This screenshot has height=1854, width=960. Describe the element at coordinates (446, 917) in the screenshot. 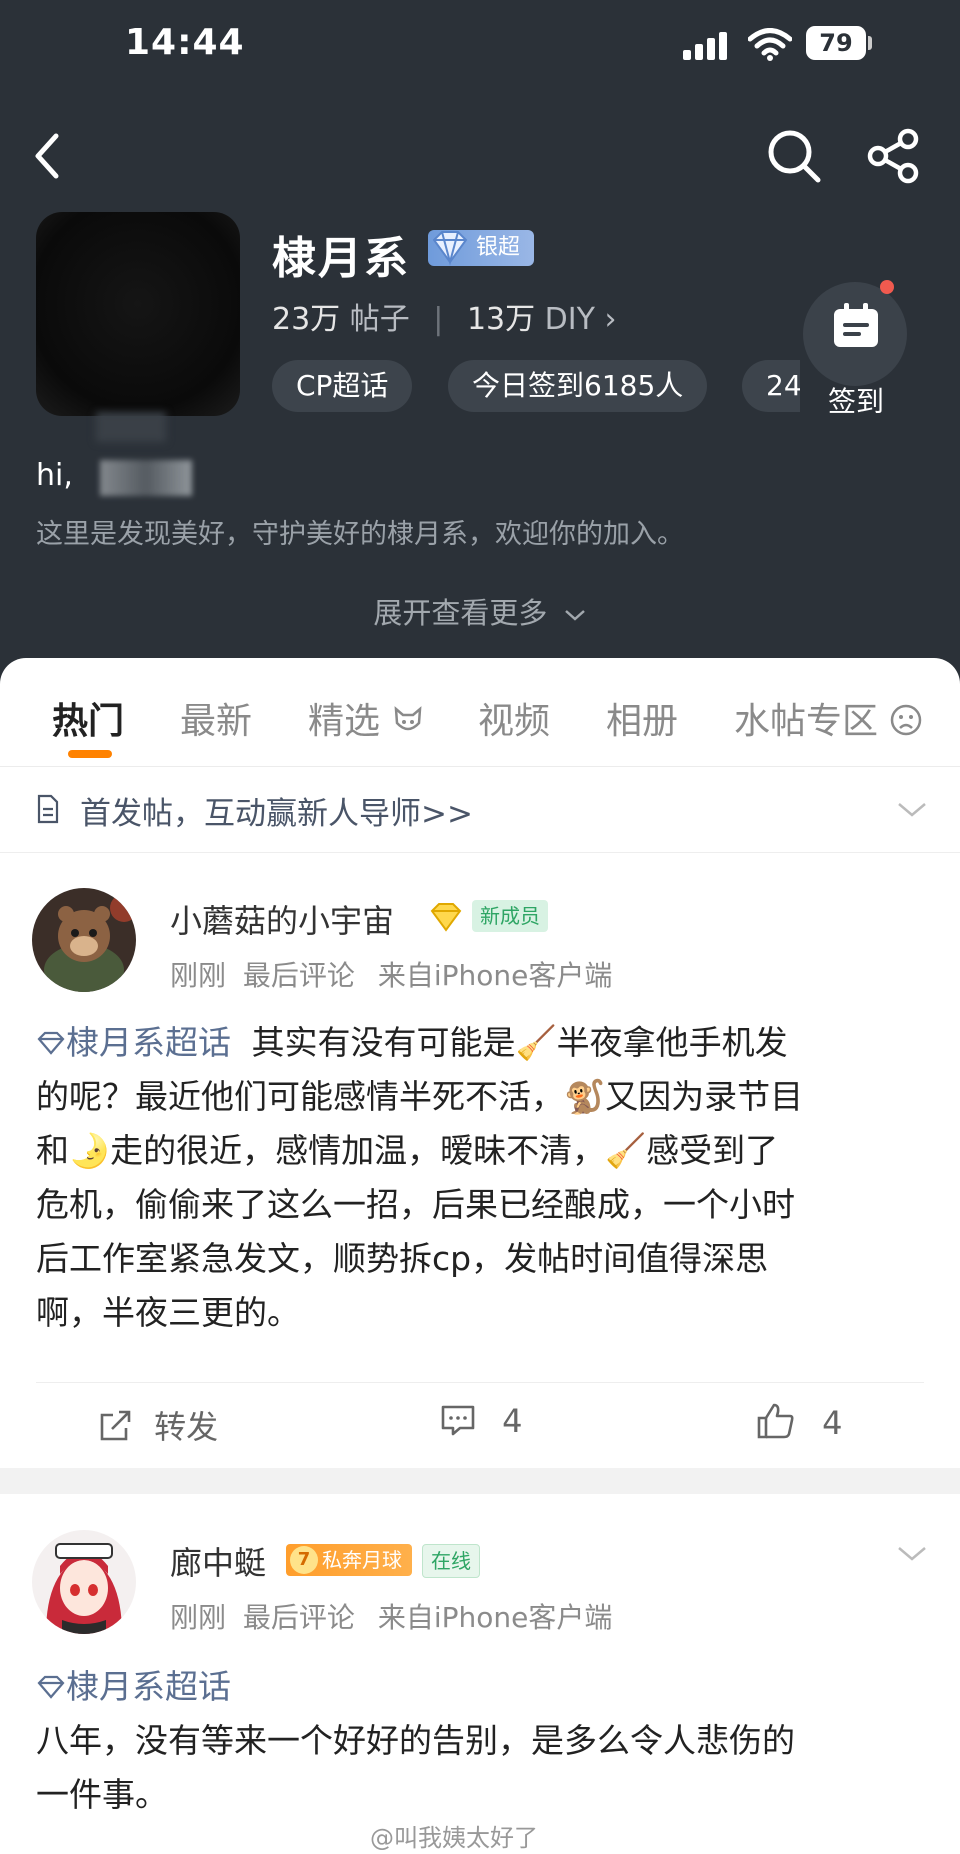

I see `gold-diamond-icon` at that location.